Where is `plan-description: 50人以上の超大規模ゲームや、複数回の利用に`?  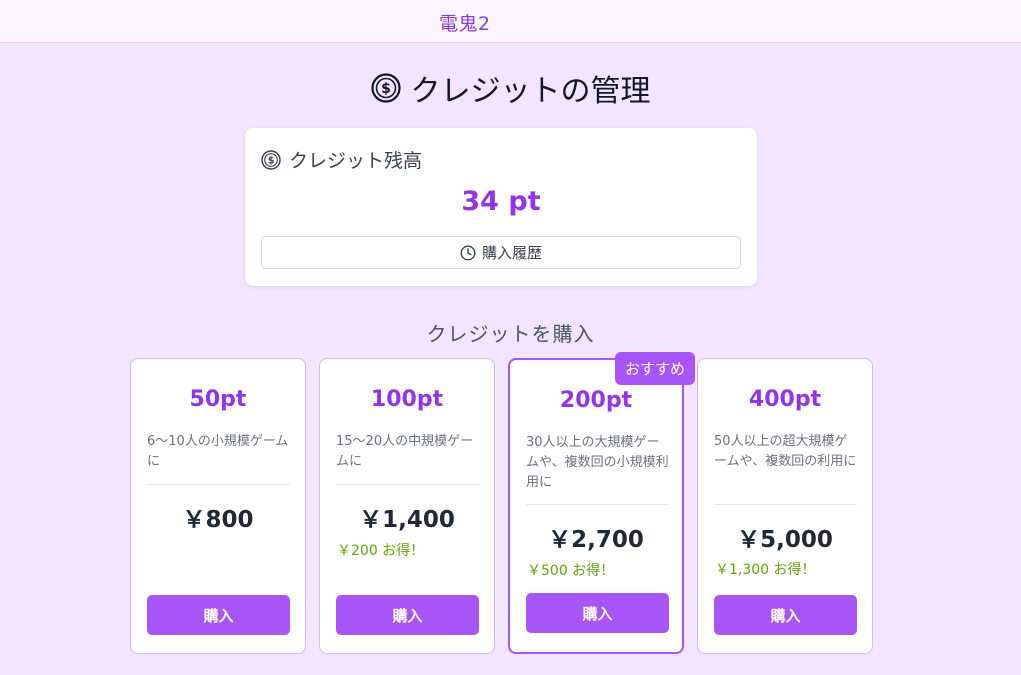
plan-description: 50人以上の超大規模ゲームや、複数回の利用に is located at coordinates (785, 451).